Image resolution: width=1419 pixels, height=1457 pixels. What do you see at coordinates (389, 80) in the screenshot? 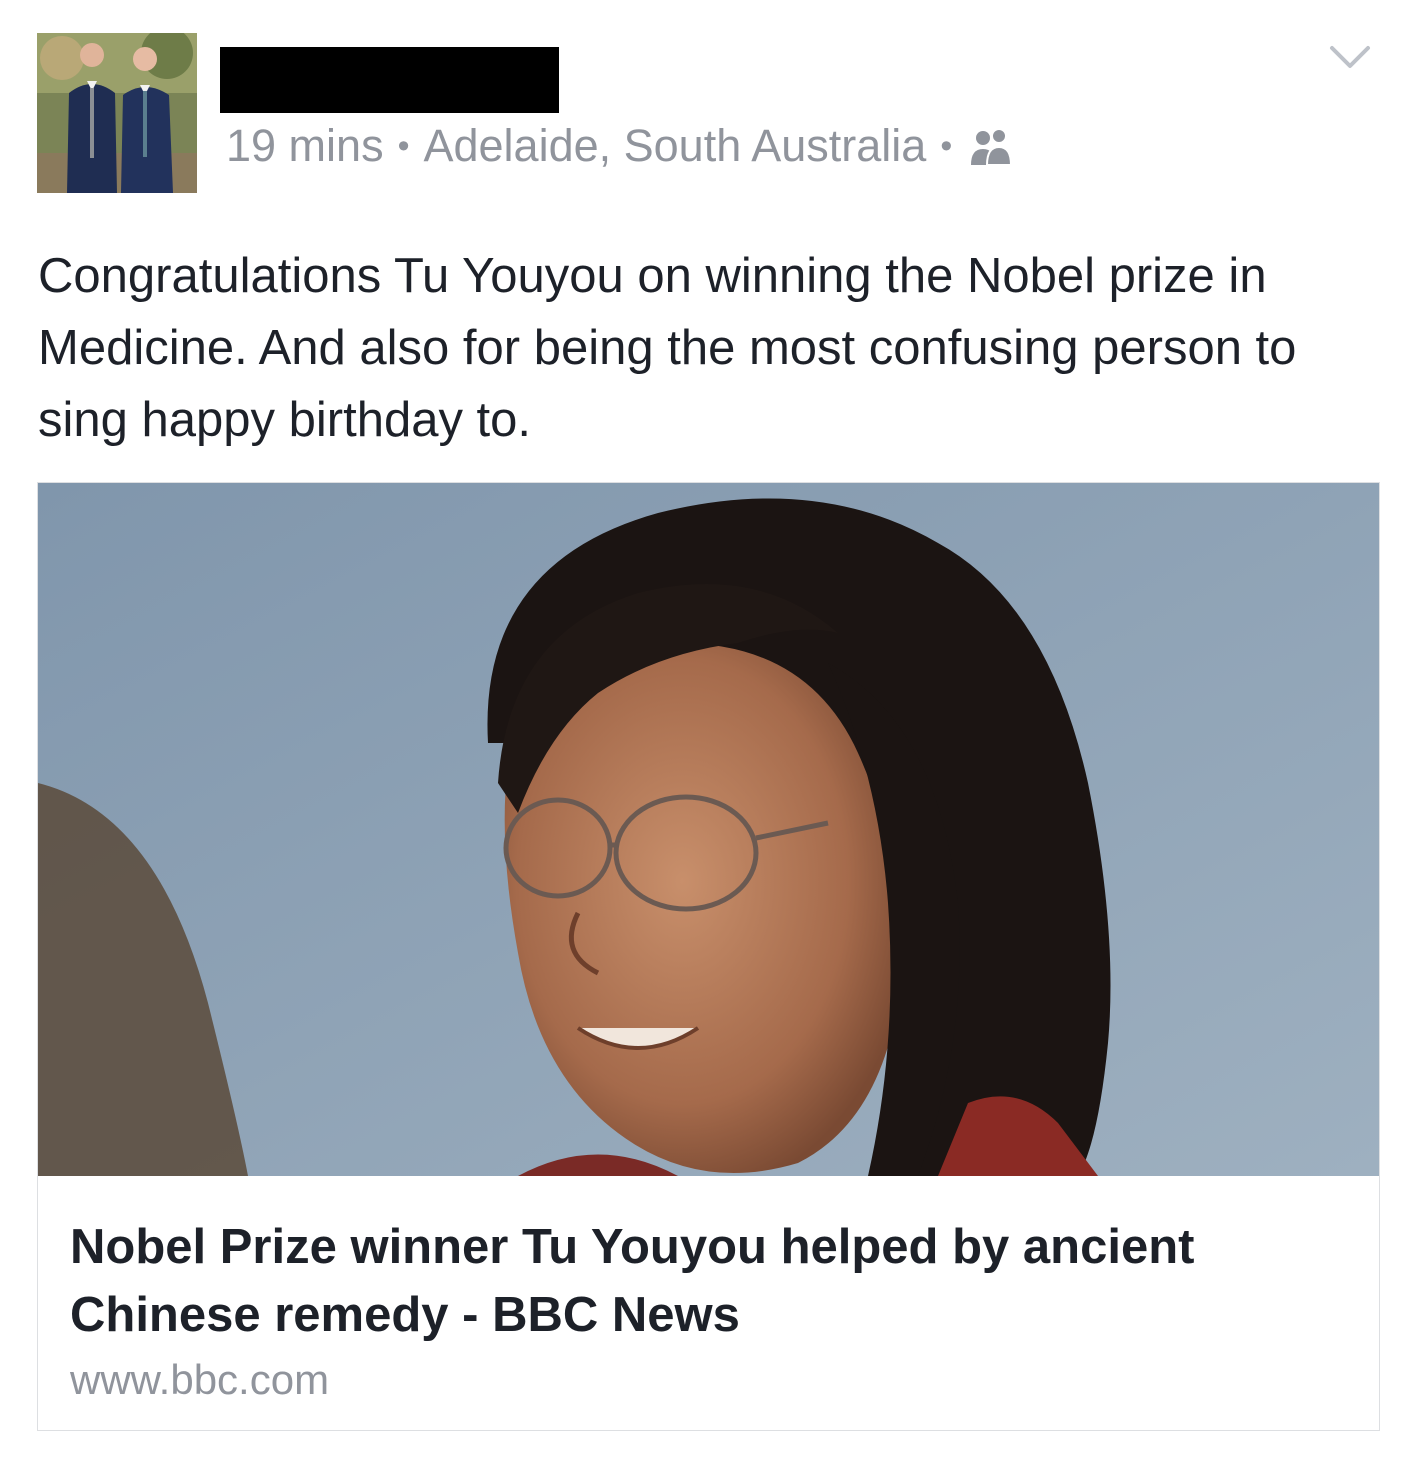
I see `author-name-redacted` at bounding box center [389, 80].